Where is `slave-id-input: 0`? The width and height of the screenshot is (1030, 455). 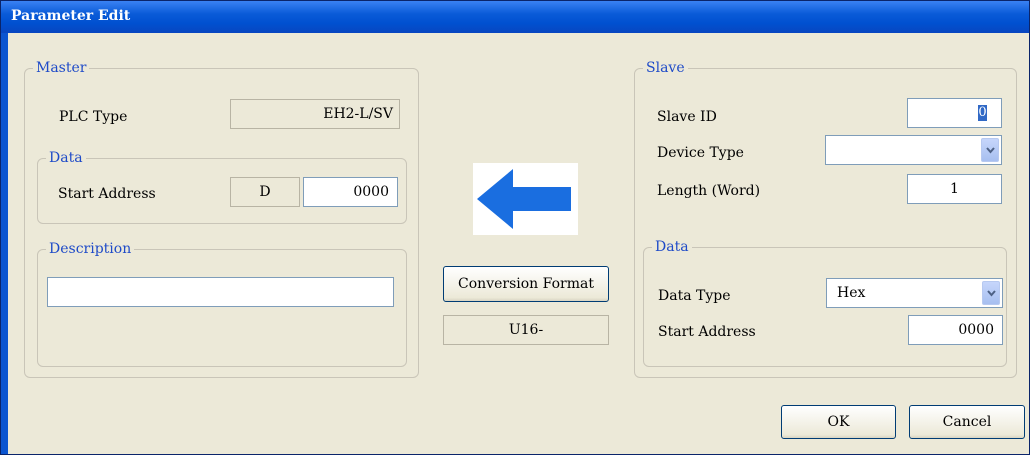
slave-id-input: 0 is located at coordinates (954, 113).